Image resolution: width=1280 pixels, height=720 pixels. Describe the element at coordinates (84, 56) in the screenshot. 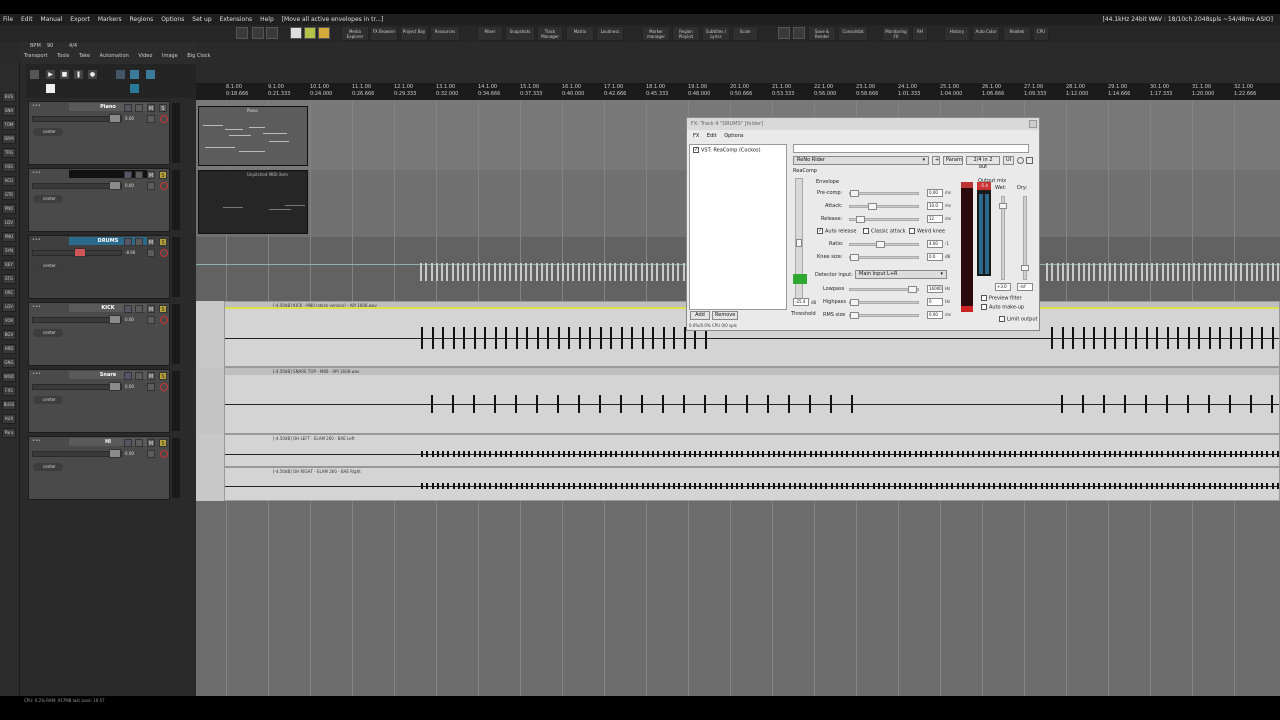

I see `tab-take: Take` at that location.